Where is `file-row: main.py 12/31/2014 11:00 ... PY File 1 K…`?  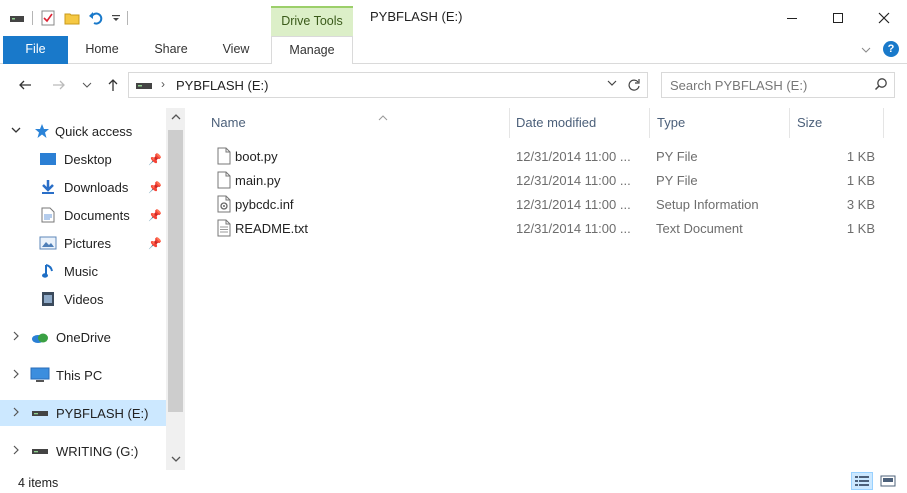
file-row: main.py 12/31/2014 11:00 ... PY File 1 K… is located at coordinates (545, 181).